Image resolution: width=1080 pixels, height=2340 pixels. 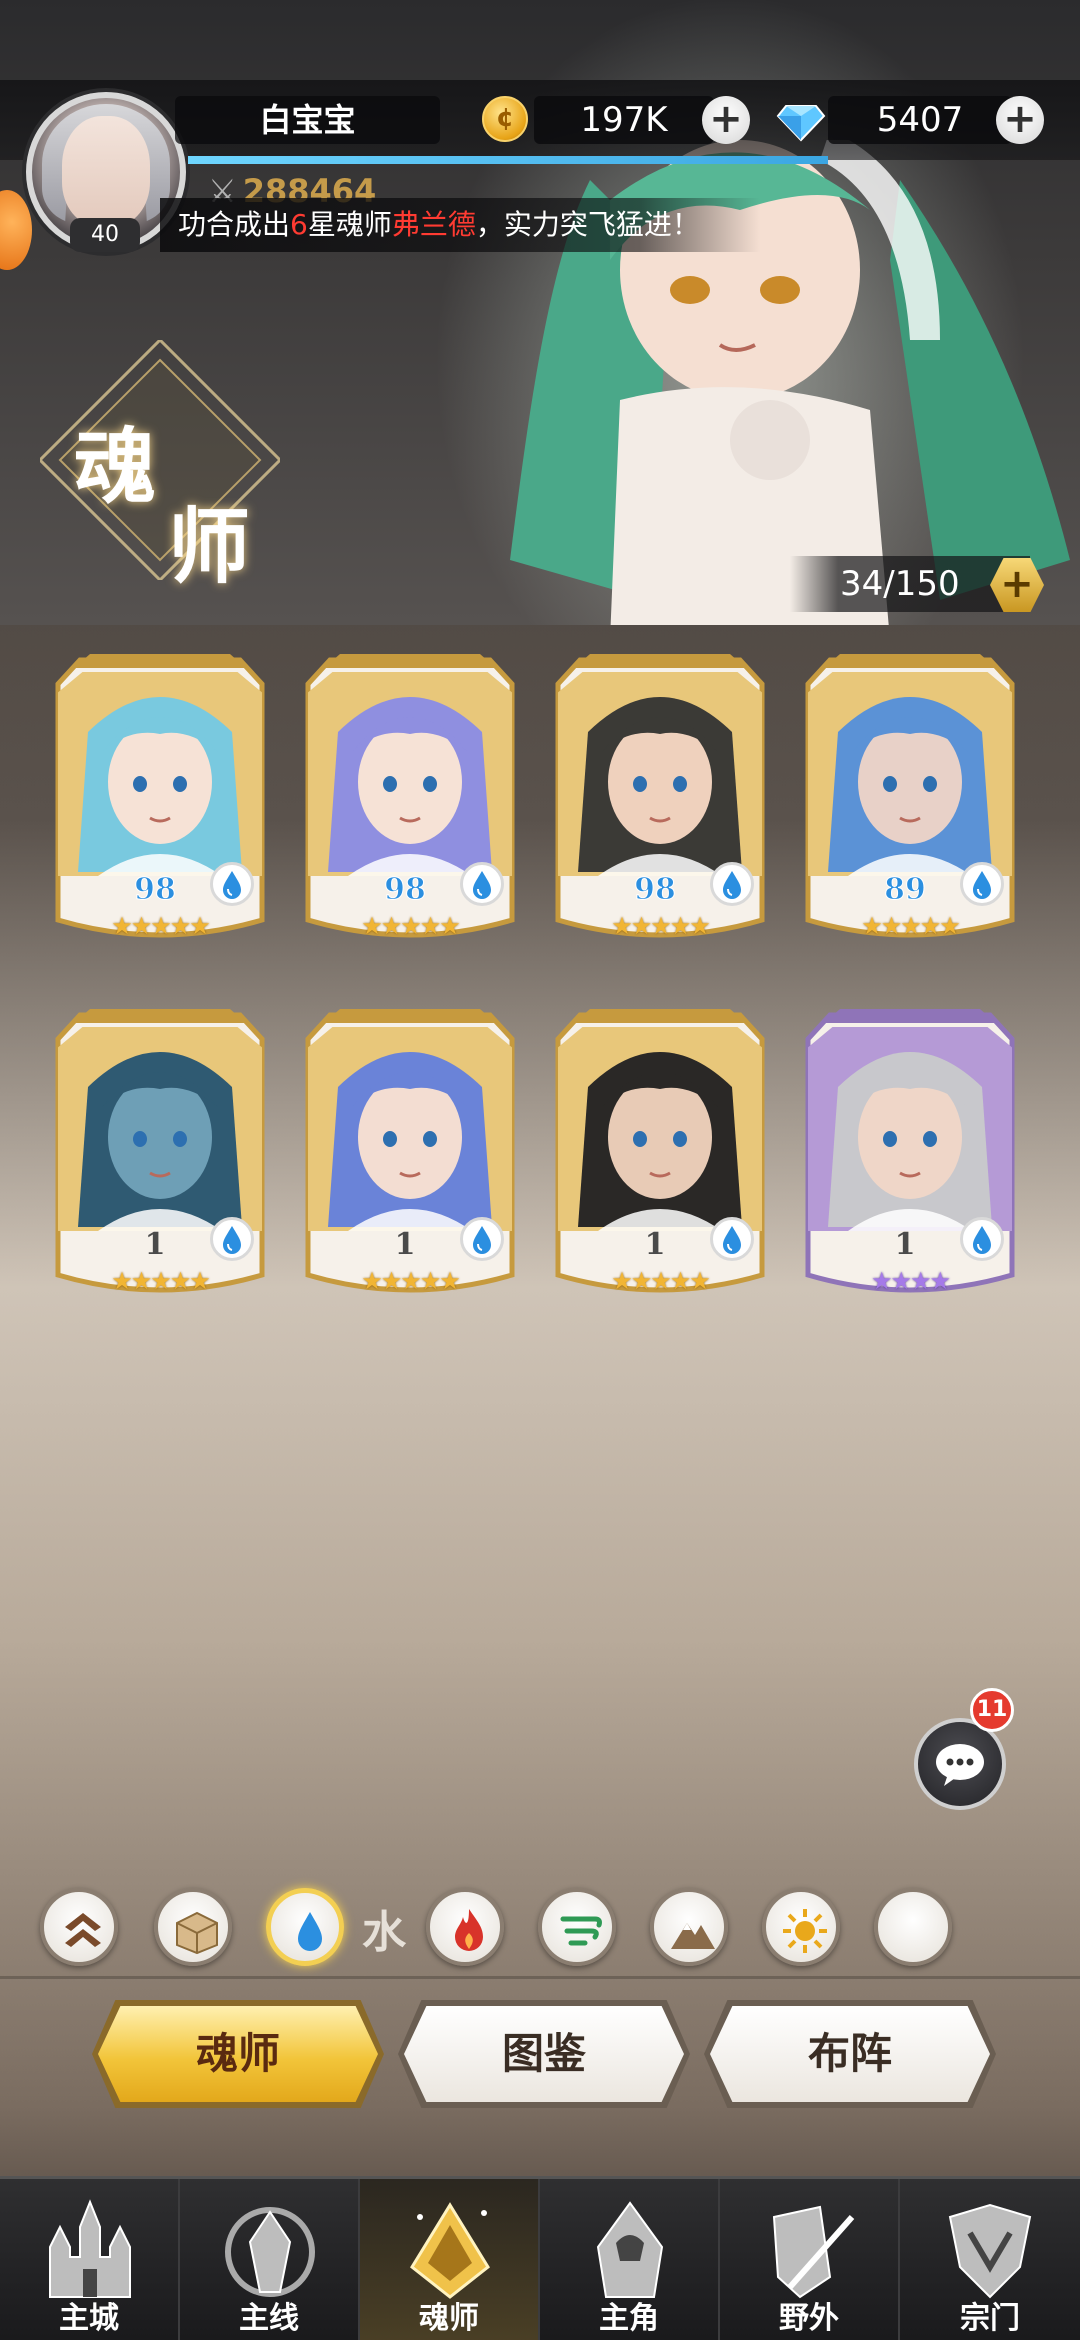 I want to click on wind-icon, so click(x=581, y=1931).